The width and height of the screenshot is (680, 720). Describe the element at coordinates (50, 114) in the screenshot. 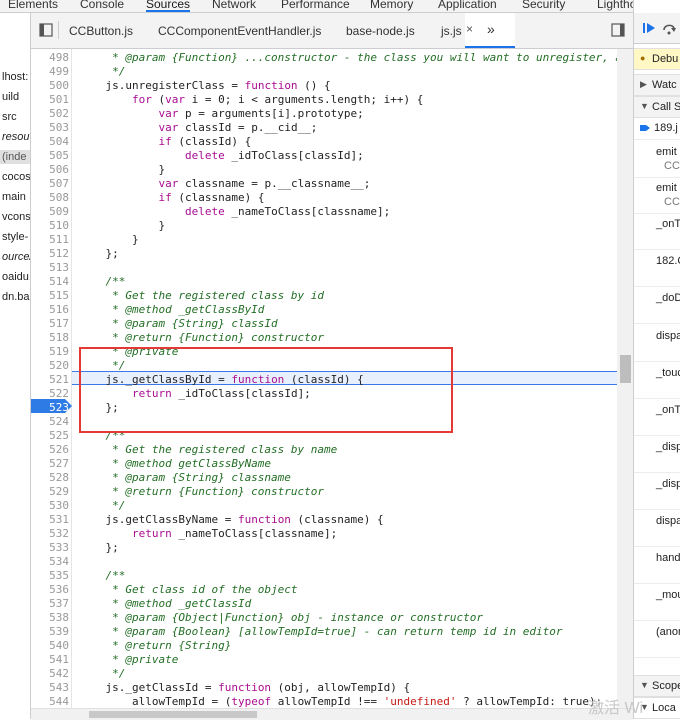

I see `line-number: 502` at that location.